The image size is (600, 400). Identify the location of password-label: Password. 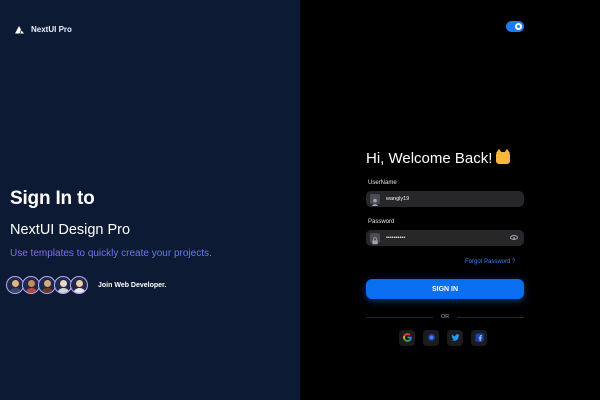
(381, 222).